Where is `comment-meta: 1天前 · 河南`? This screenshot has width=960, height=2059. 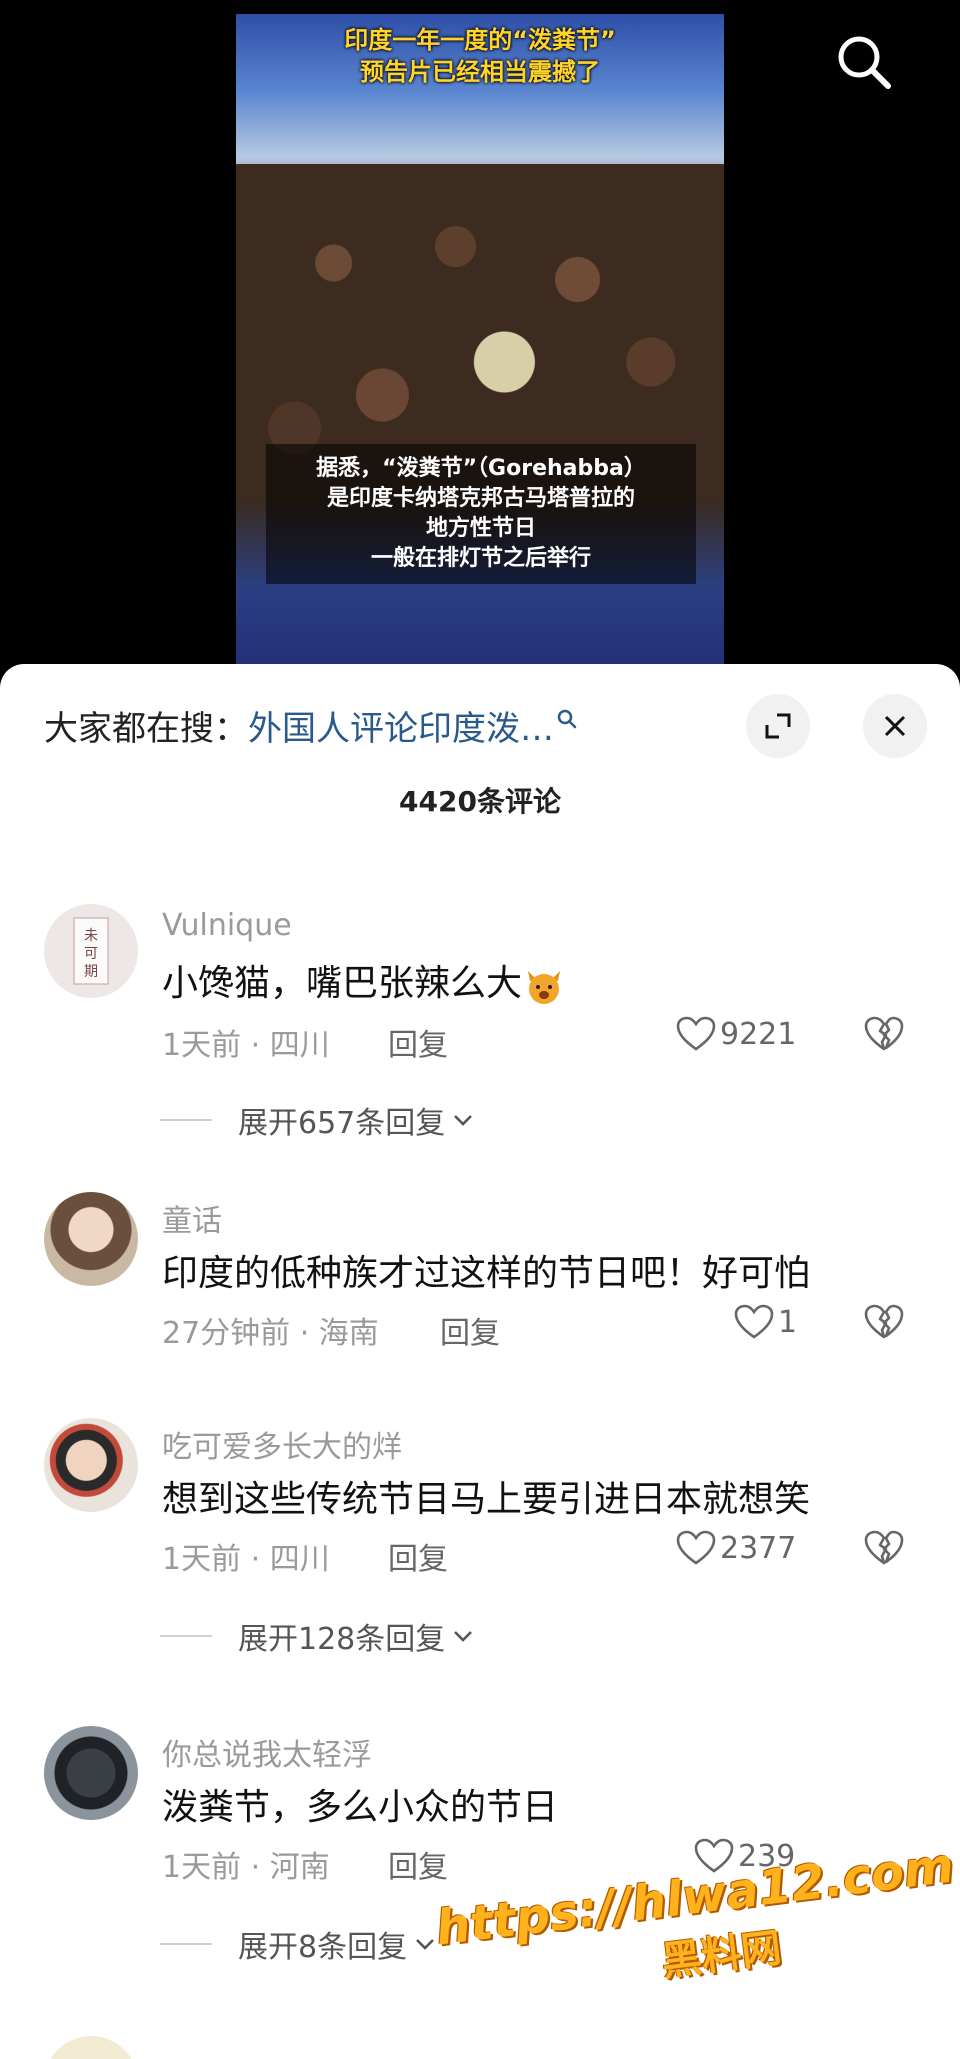 comment-meta: 1天前 · 河南 is located at coordinates (246, 1867).